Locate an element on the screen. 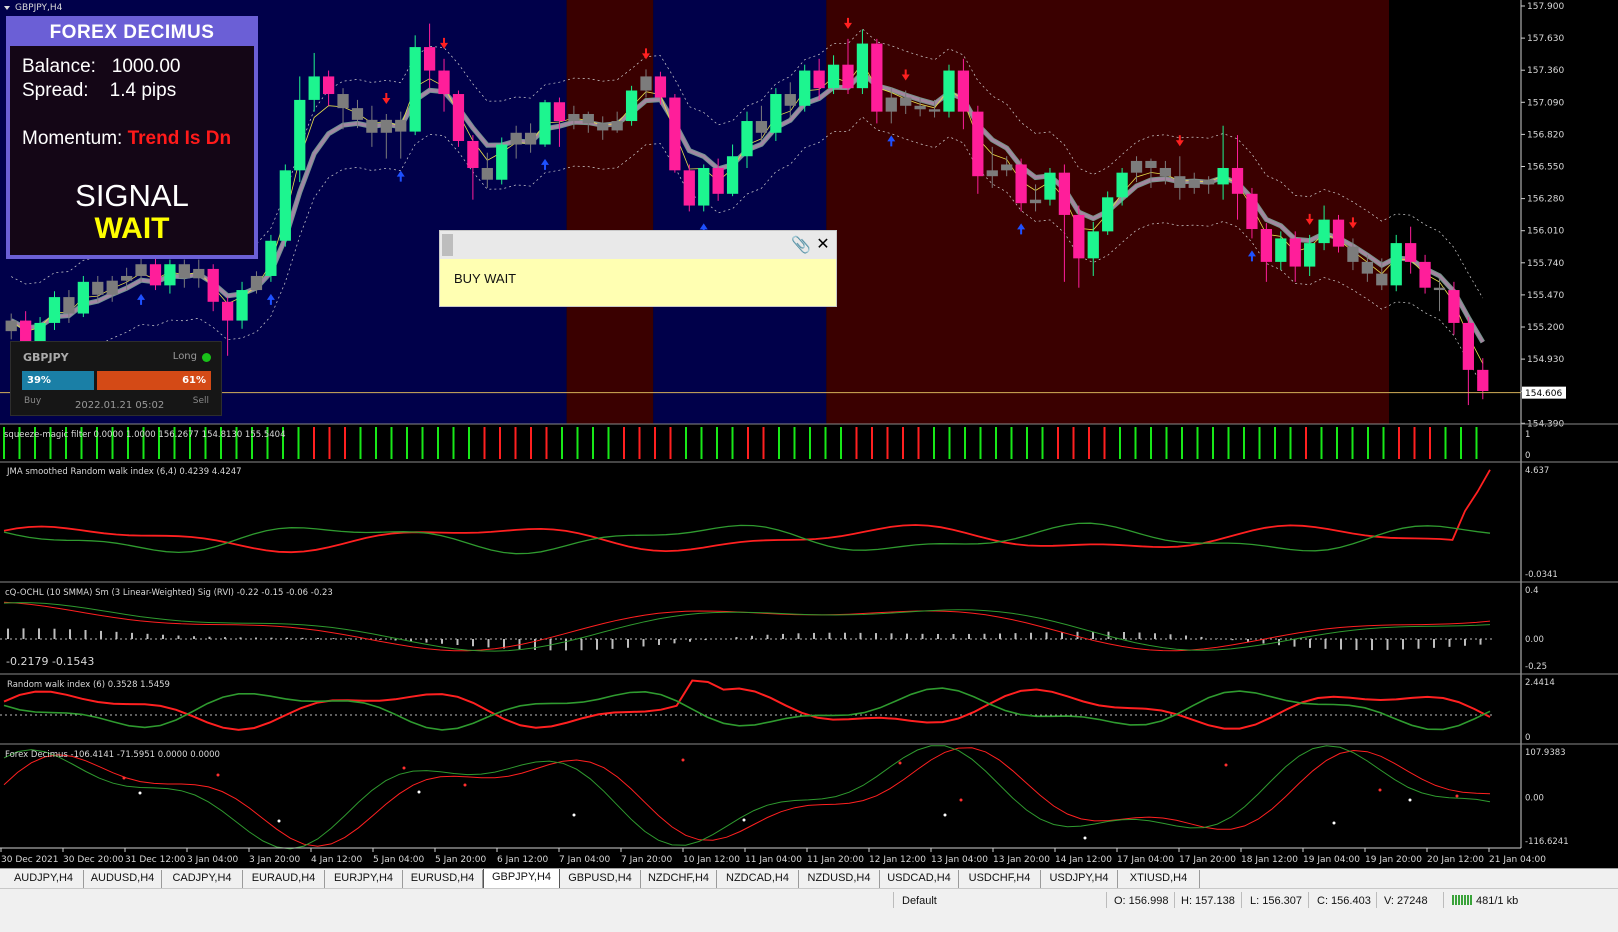  tab-audjpy-h4: AUDJPY,H4 is located at coordinates (44, 879).